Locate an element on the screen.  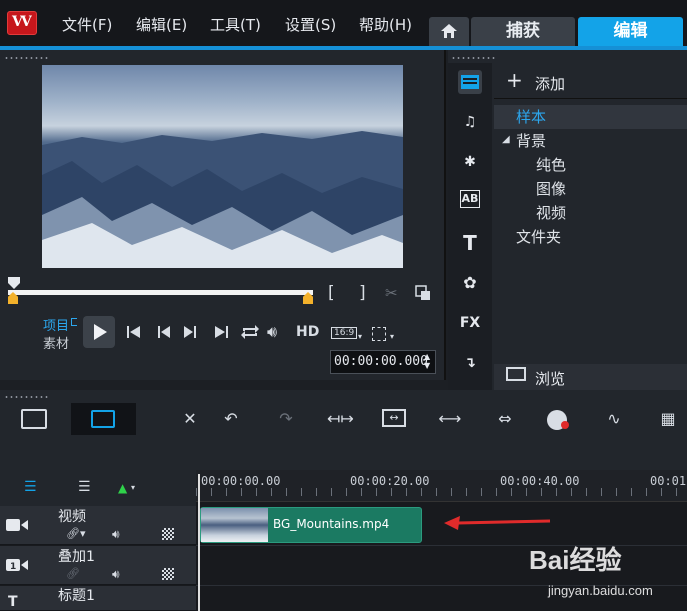
timeline-view-icon is located at coordinates (103, 419).